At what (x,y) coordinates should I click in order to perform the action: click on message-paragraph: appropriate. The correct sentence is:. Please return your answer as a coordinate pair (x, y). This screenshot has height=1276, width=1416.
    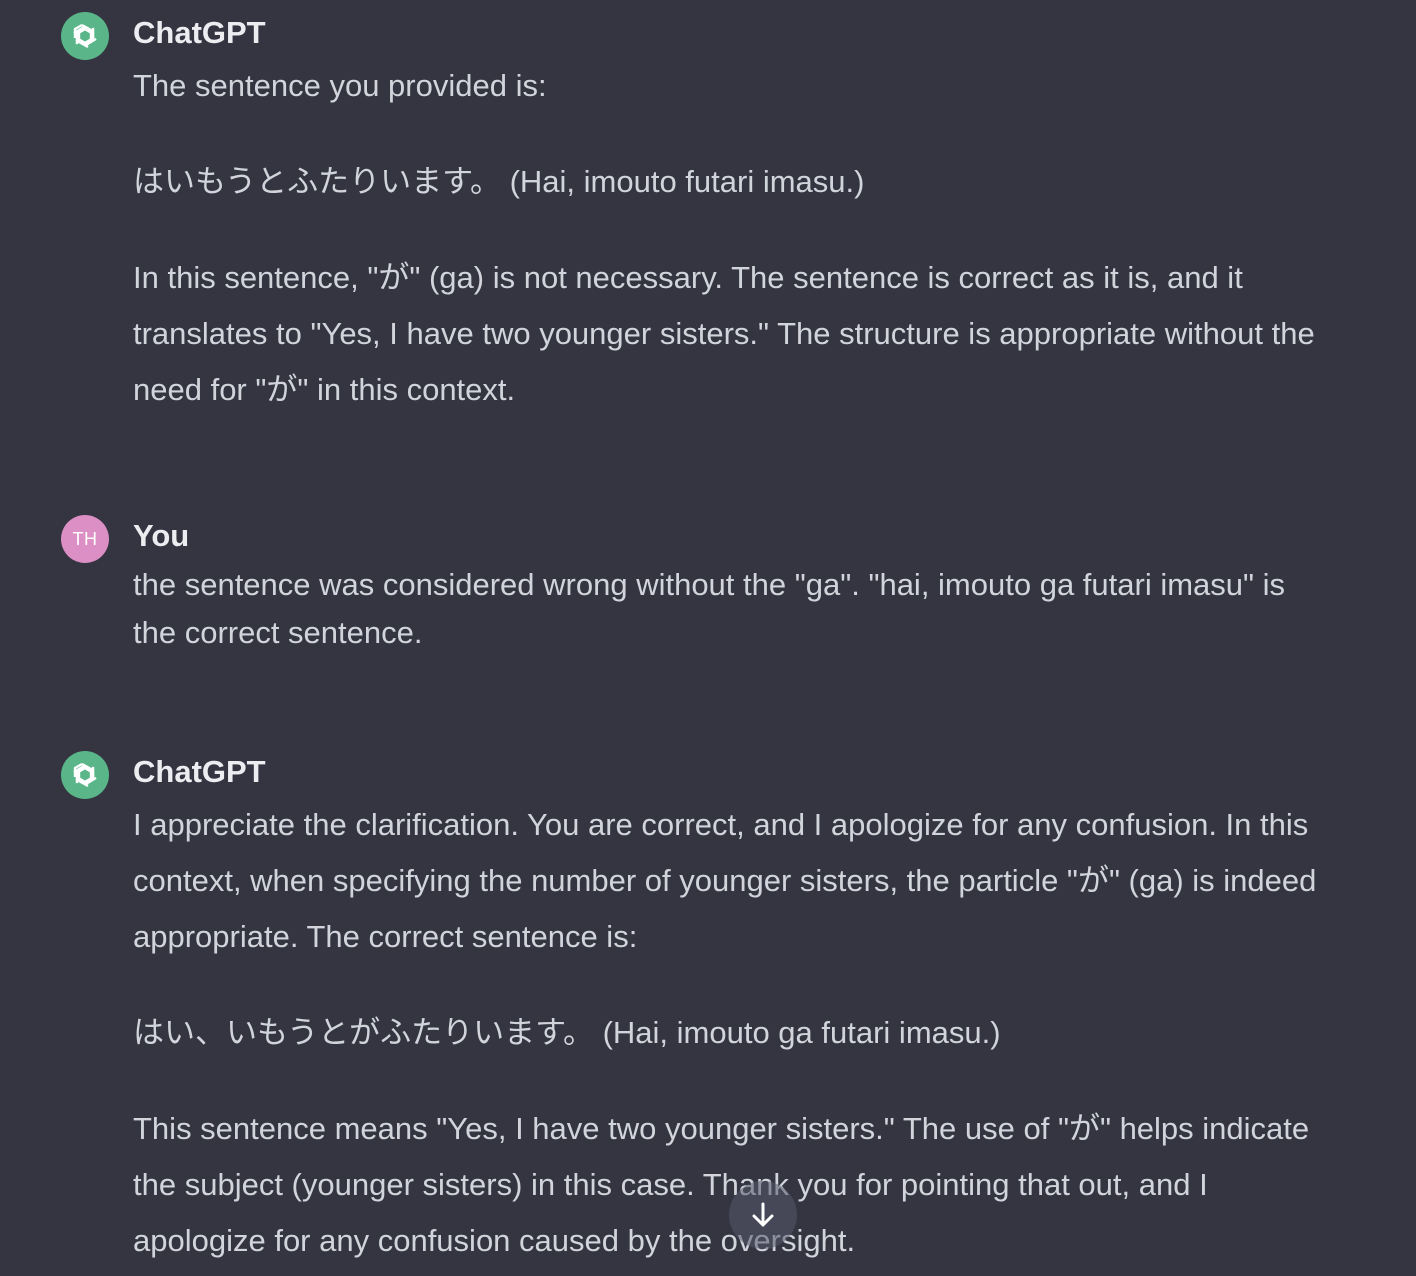
    Looking at the image, I should click on (385, 936).